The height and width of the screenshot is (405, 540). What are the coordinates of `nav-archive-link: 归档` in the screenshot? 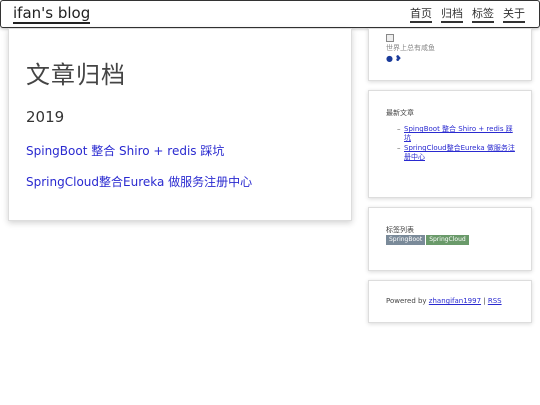 It's located at (452, 14).